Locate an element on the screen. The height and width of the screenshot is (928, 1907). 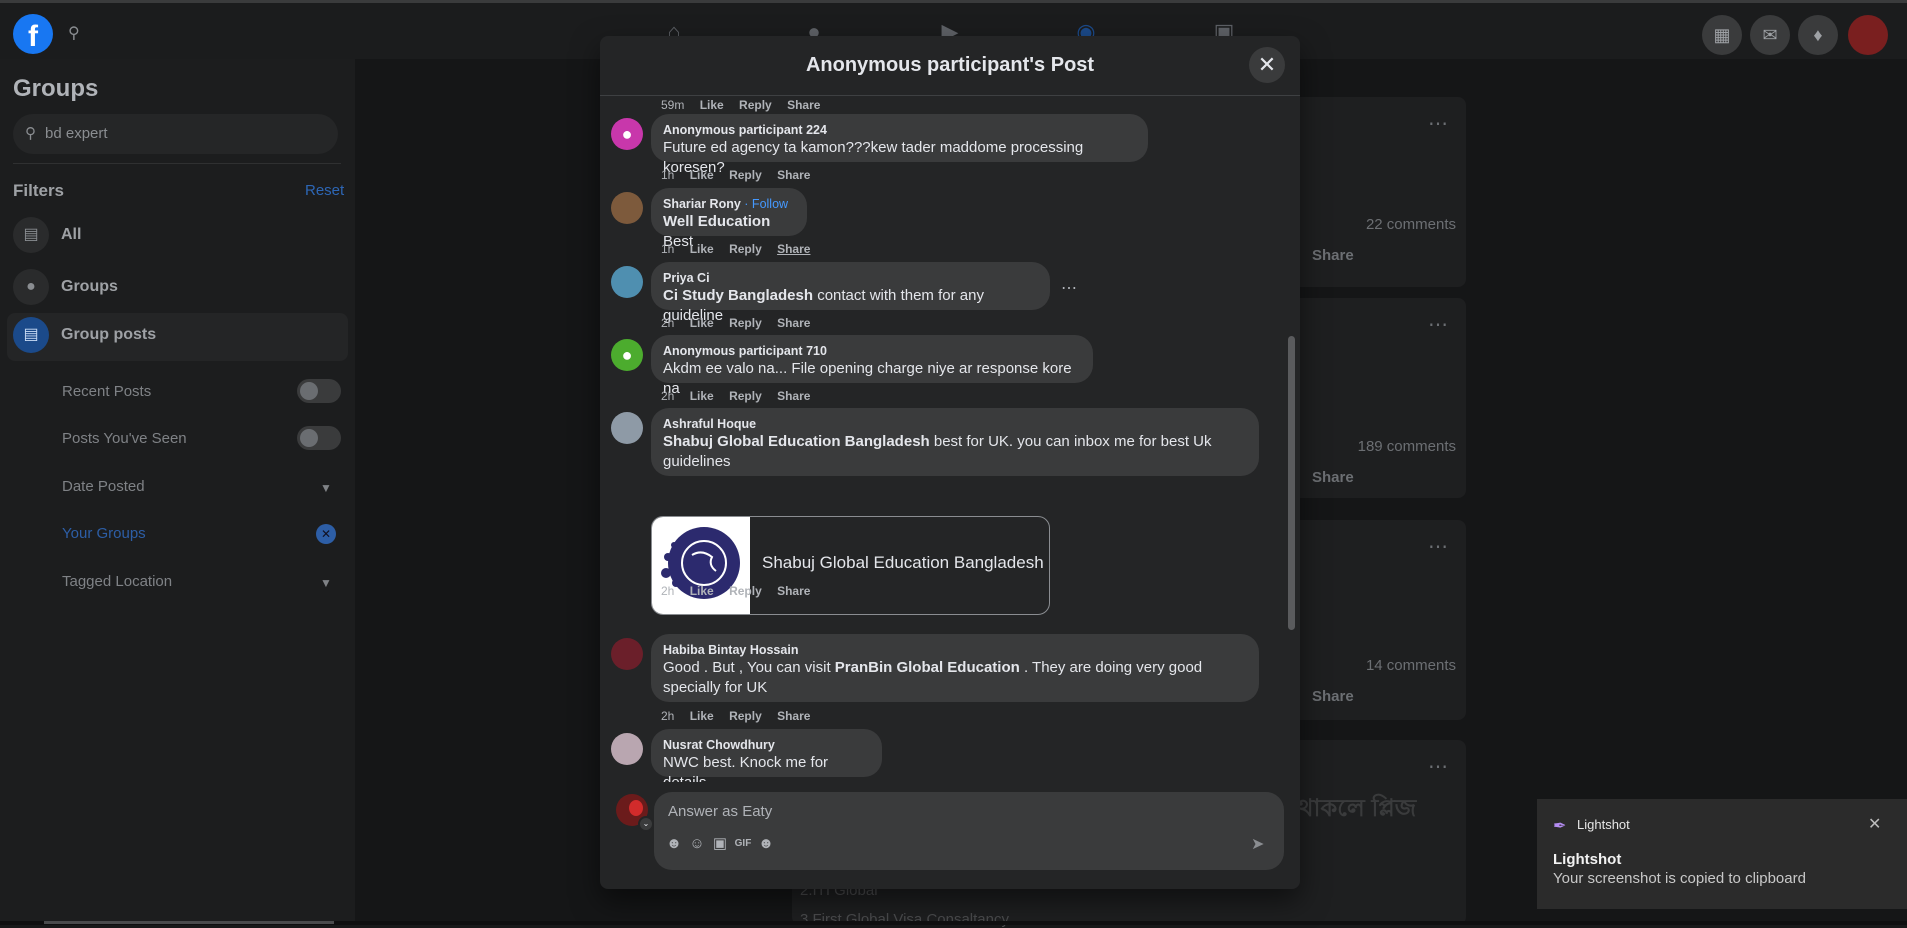
gif-icon: GIF is located at coordinates (743, 844).